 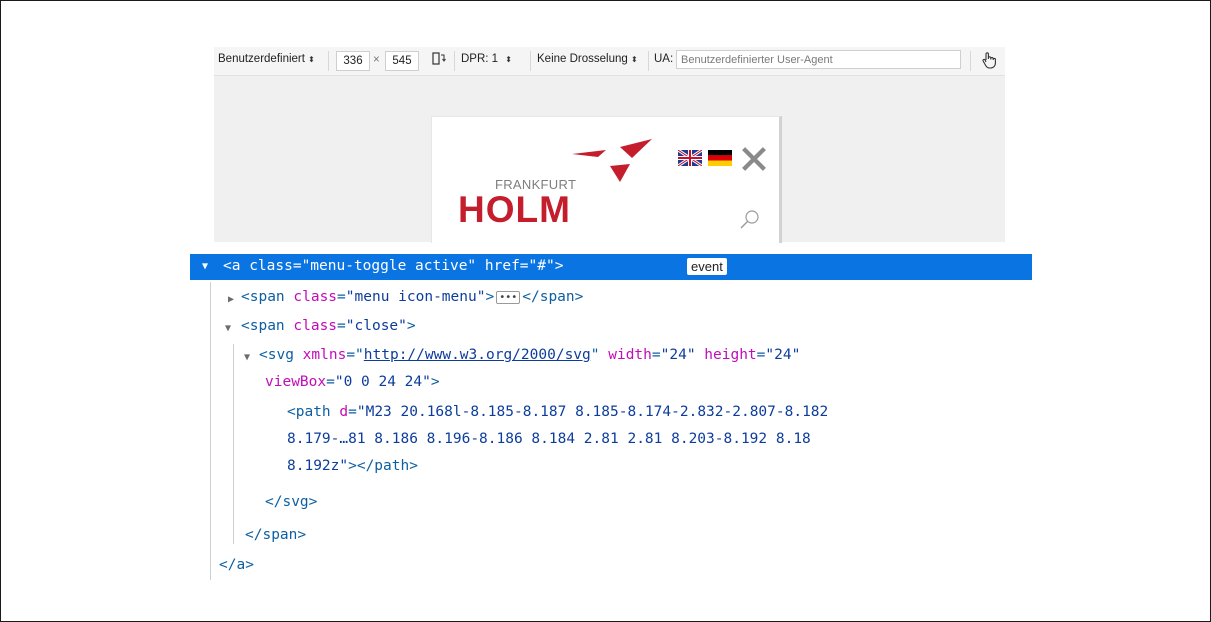 I want to click on height-input: 545, so click(x=402, y=61).